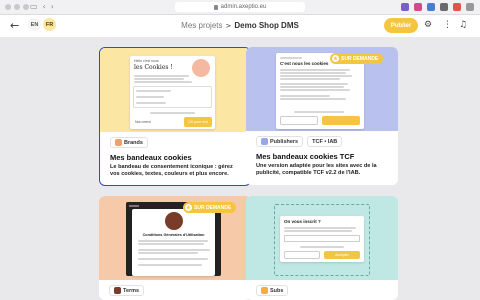  What do you see at coordinates (302, 221) in the screenshot?
I see `mock-heading: On vous inscrit ?` at bounding box center [302, 221].